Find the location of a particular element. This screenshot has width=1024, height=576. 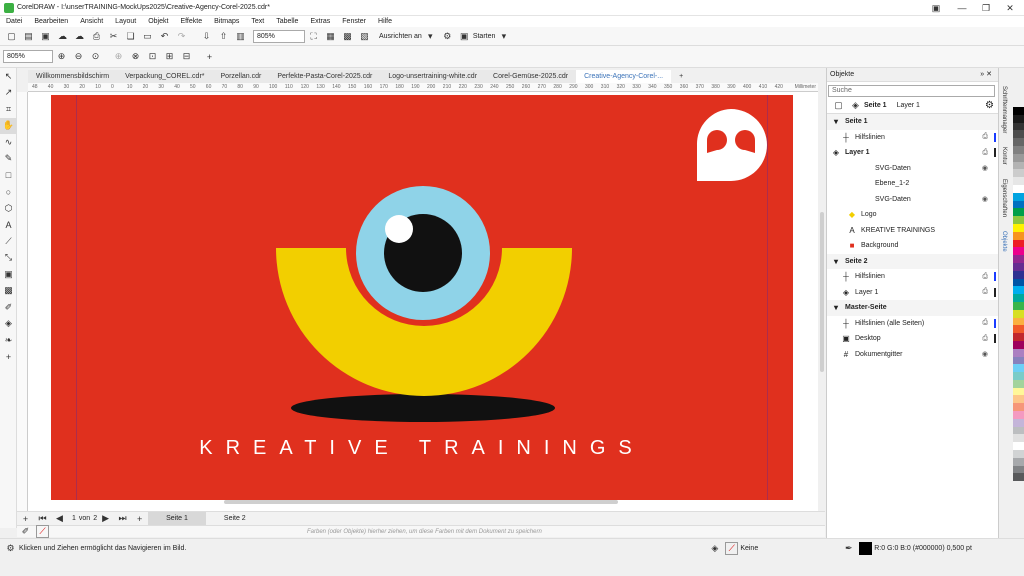

objects-row: A KREATIVE TRAININGS is located at coordinates (912, 231).